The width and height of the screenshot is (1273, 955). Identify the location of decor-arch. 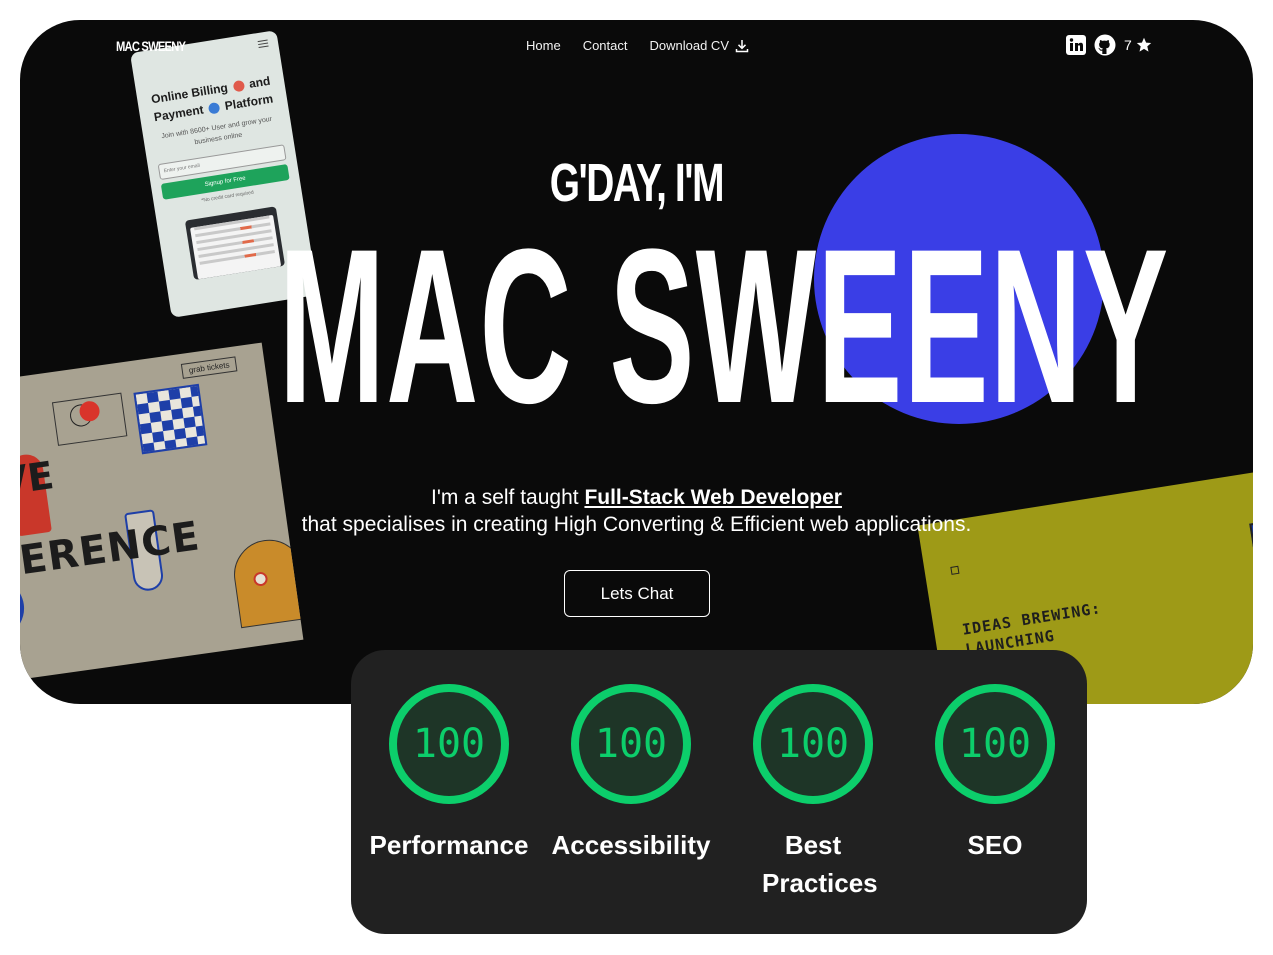
(266, 582).